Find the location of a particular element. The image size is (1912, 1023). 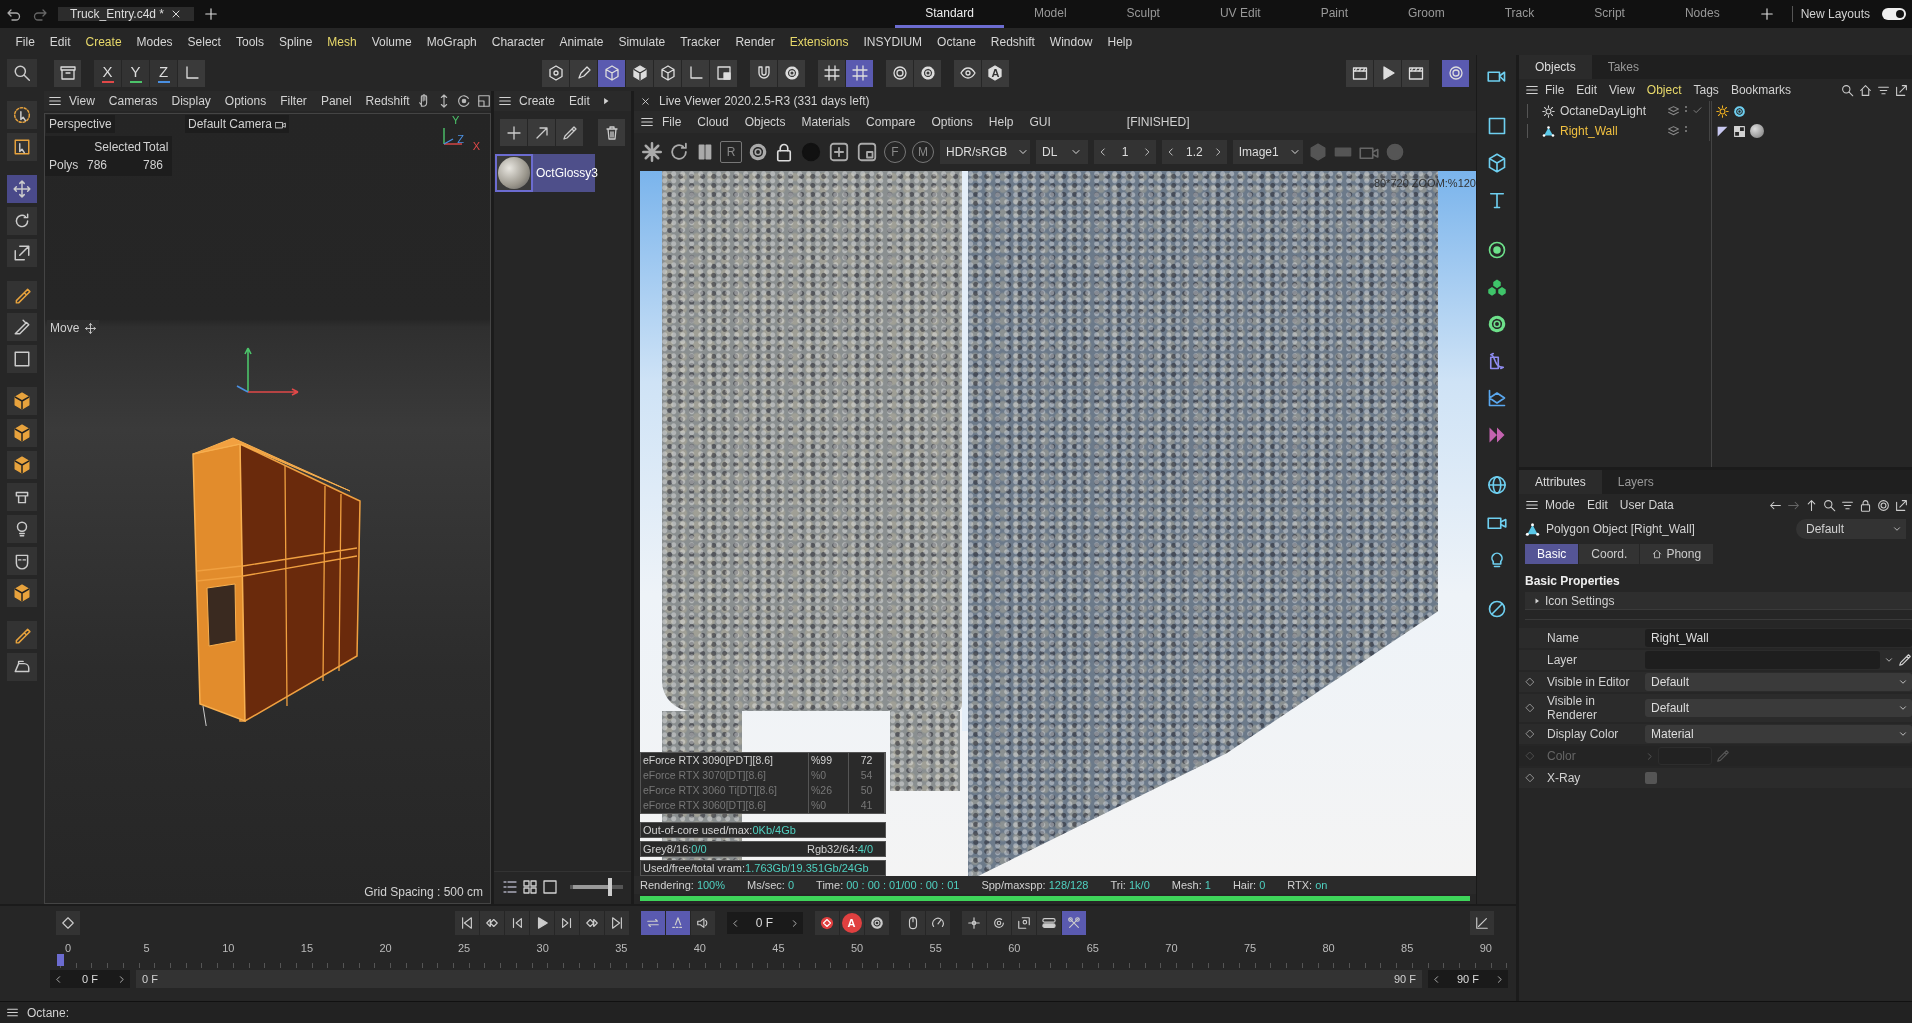

phong-tag-icon is located at coordinates (1722, 131).